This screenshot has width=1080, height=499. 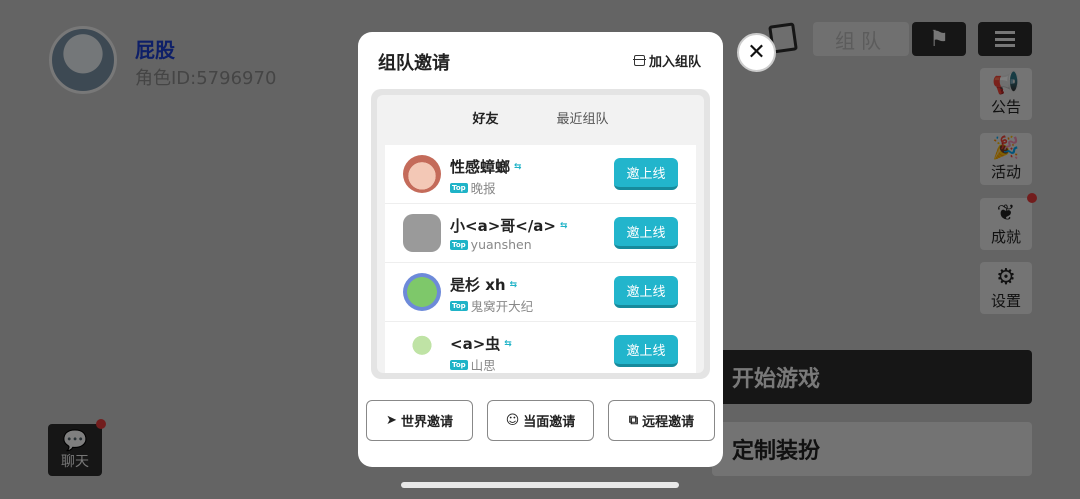 What do you see at coordinates (483, 188) in the screenshot?
I see `friend-subtitle: 晚报` at bounding box center [483, 188].